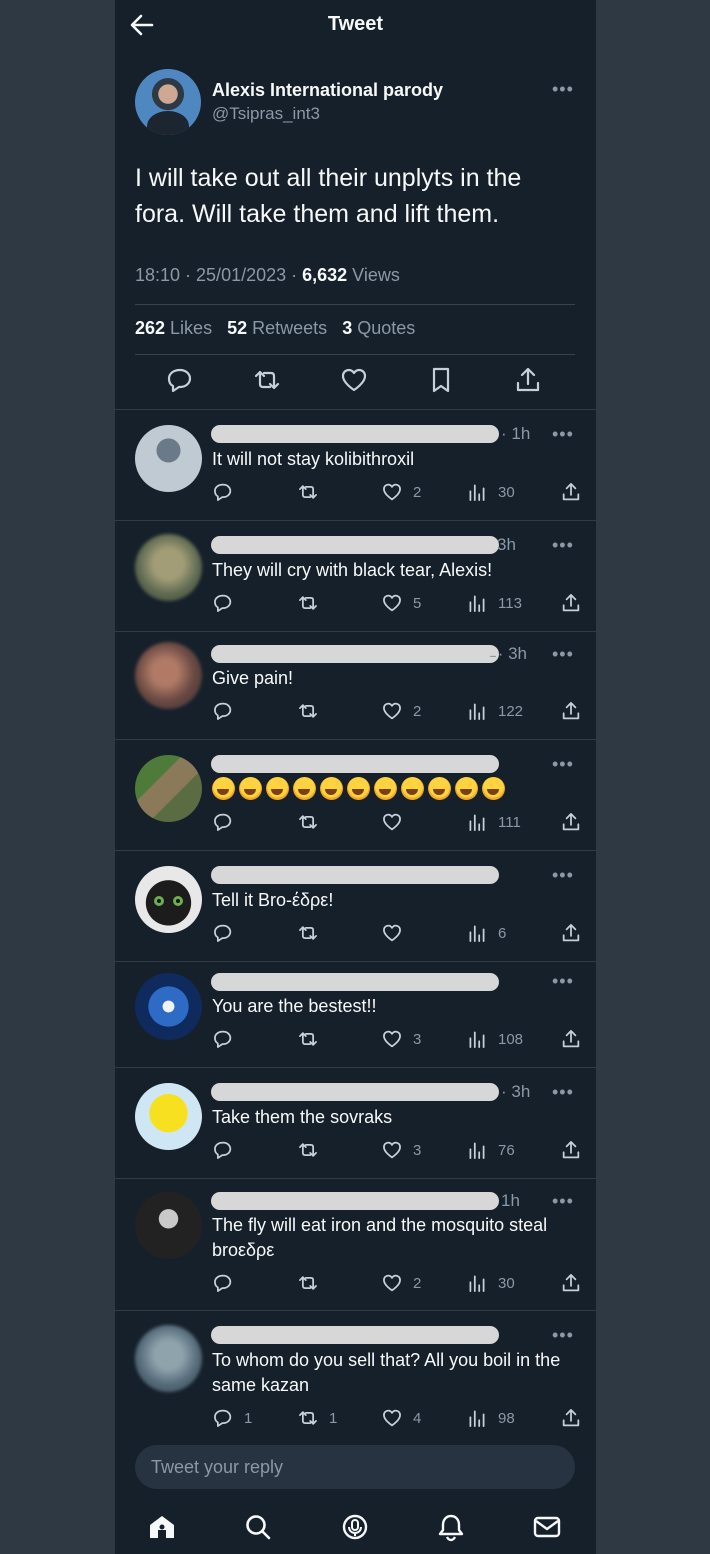  What do you see at coordinates (150, 328) in the screenshot?
I see `likes-count: 262` at bounding box center [150, 328].